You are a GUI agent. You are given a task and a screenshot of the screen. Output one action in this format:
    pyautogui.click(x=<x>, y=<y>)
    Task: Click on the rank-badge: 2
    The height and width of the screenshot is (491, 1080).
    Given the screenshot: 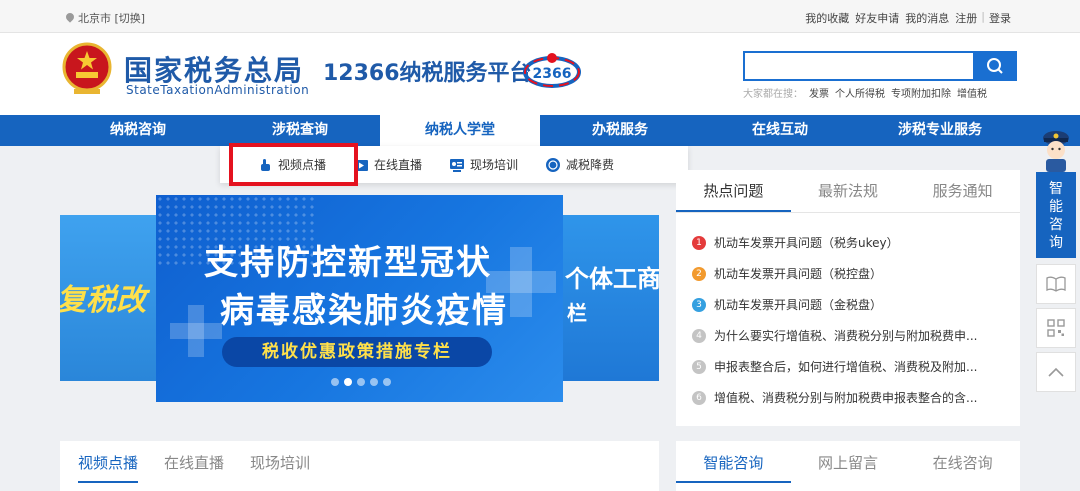 What is the action you would take?
    pyautogui.click(x=699, y=273)
    